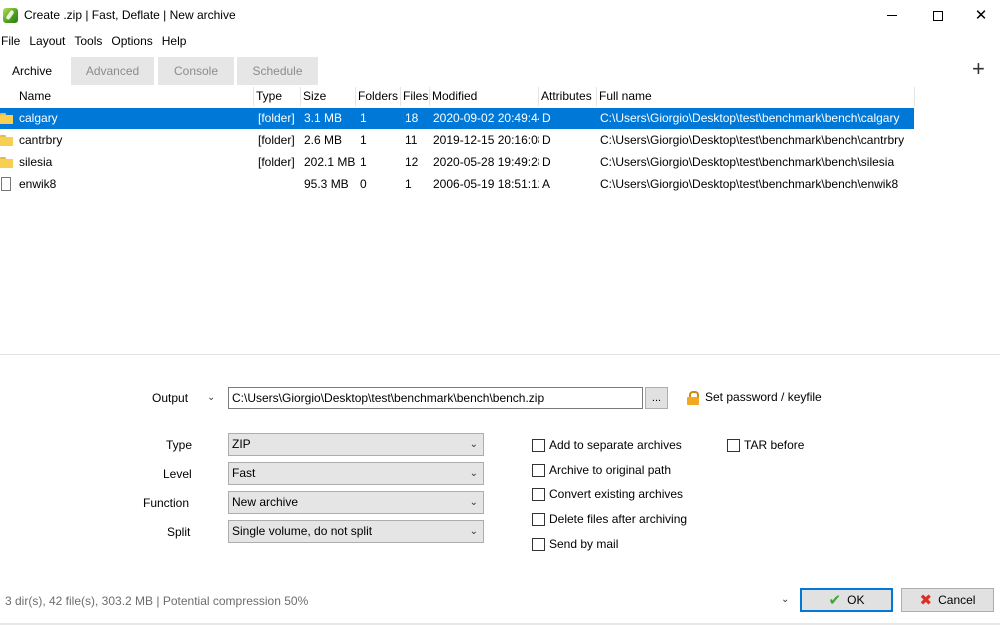 The width and height of the screenshot is (1000, 625). What do you see at coordinates (484, 96) in the screenshot?
I see `column-modified: Modified` at bounding box center [484, 96].